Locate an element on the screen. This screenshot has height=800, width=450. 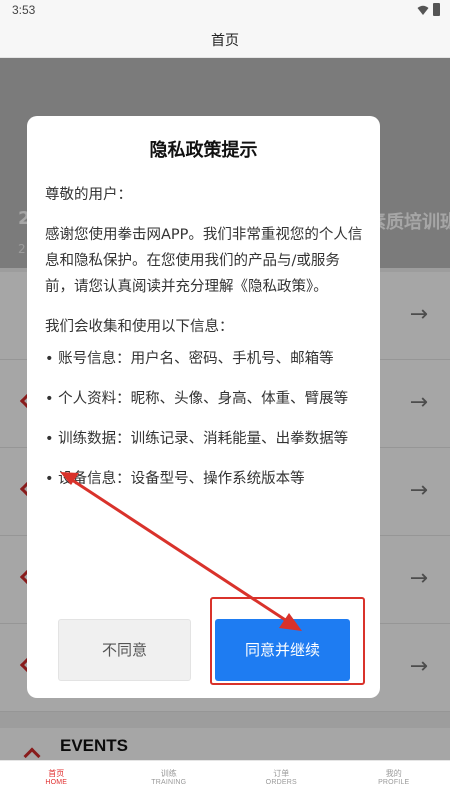
nav-training: 训练 TRAINING is located at coordinates (169, 780).